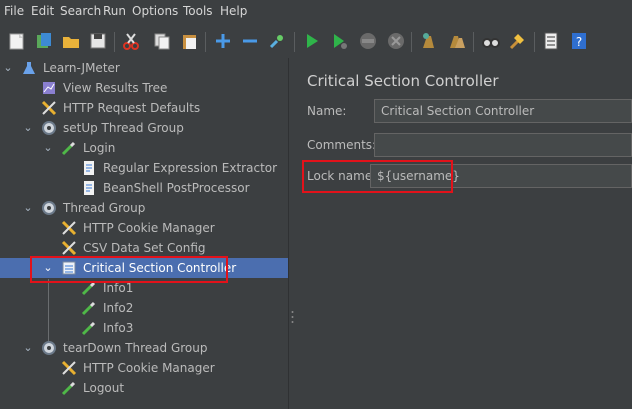  I want to click on tree-node-label: View Results Tree, so click(115, 88).